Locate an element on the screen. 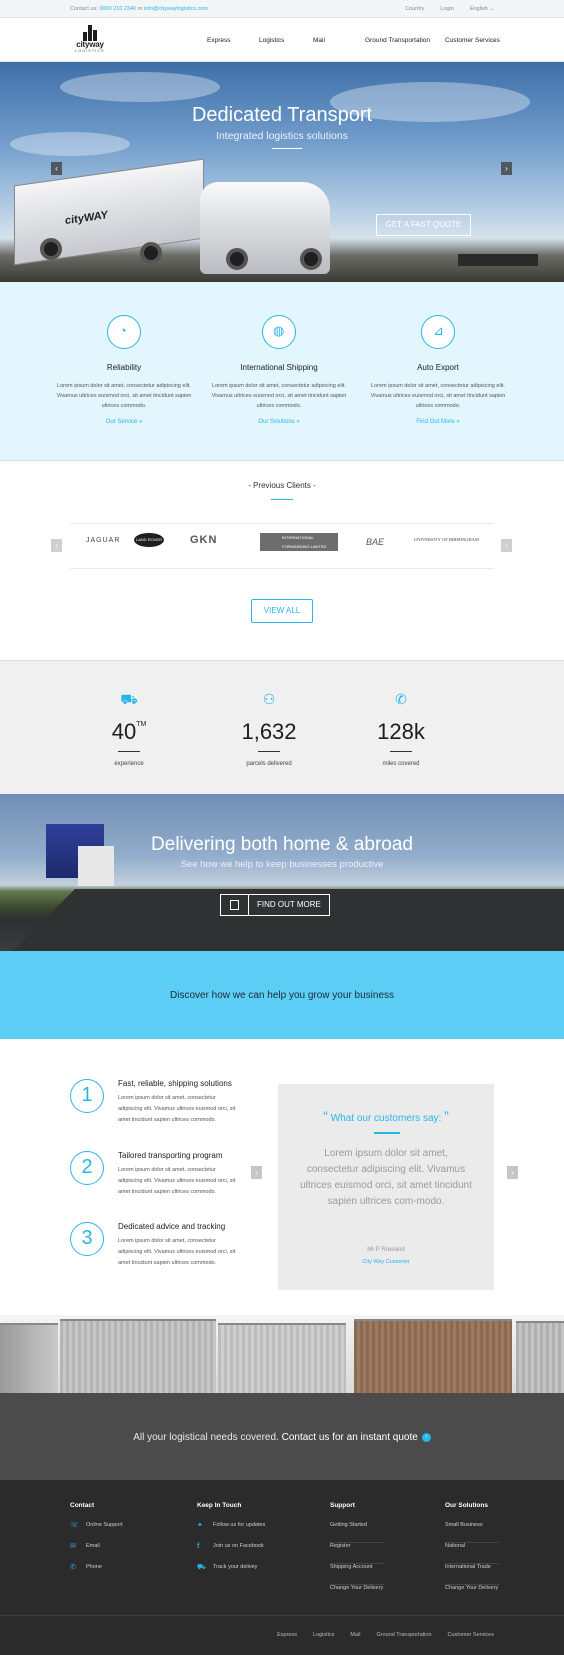  logo-sub: LOGISTICS is located at coordinates (90, 51).